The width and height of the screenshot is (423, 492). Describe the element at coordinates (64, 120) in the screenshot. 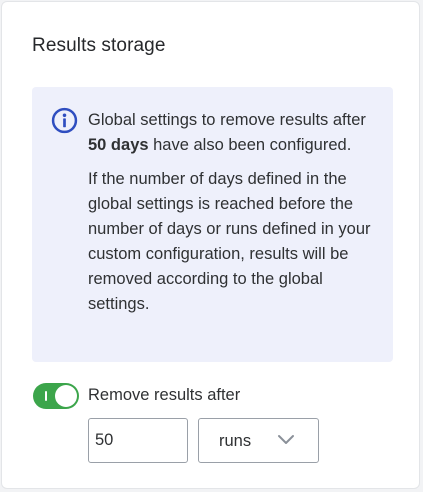

I see `info-icon` at that location.